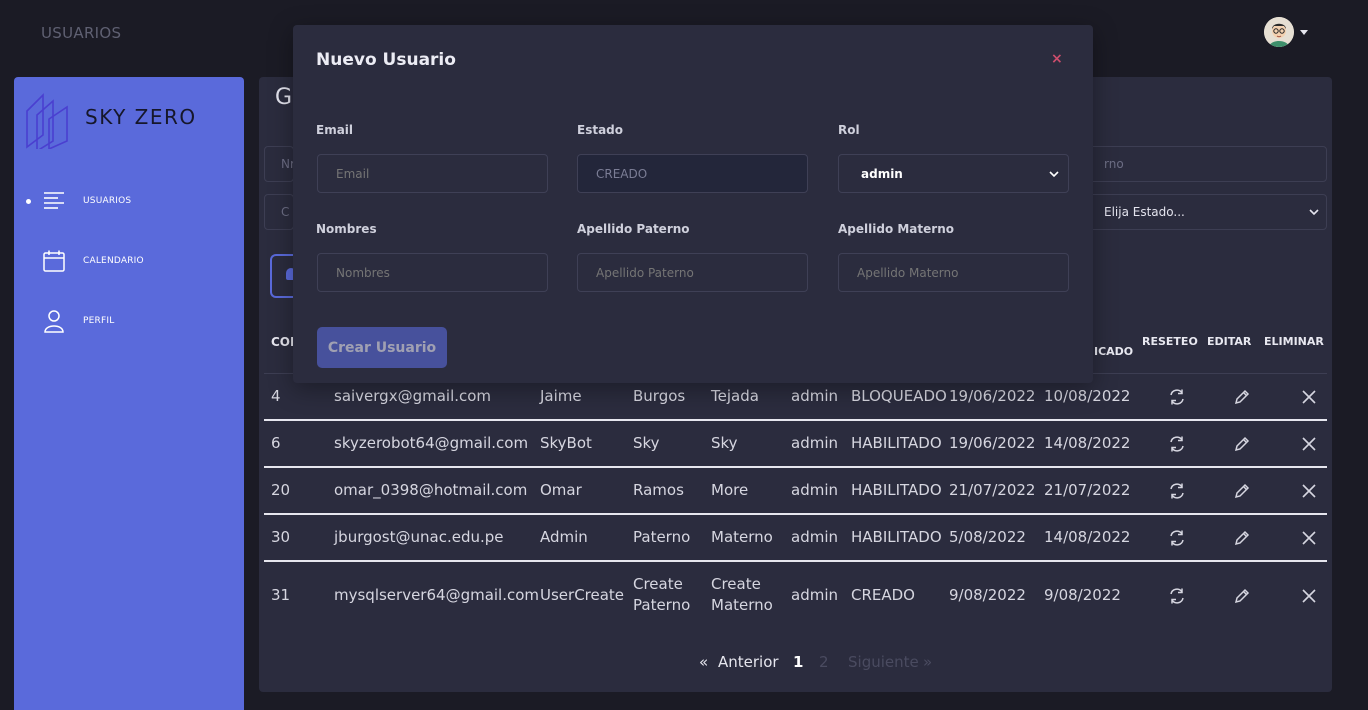  I want to click on pagination-next: Siguiente, so click(883, 662).